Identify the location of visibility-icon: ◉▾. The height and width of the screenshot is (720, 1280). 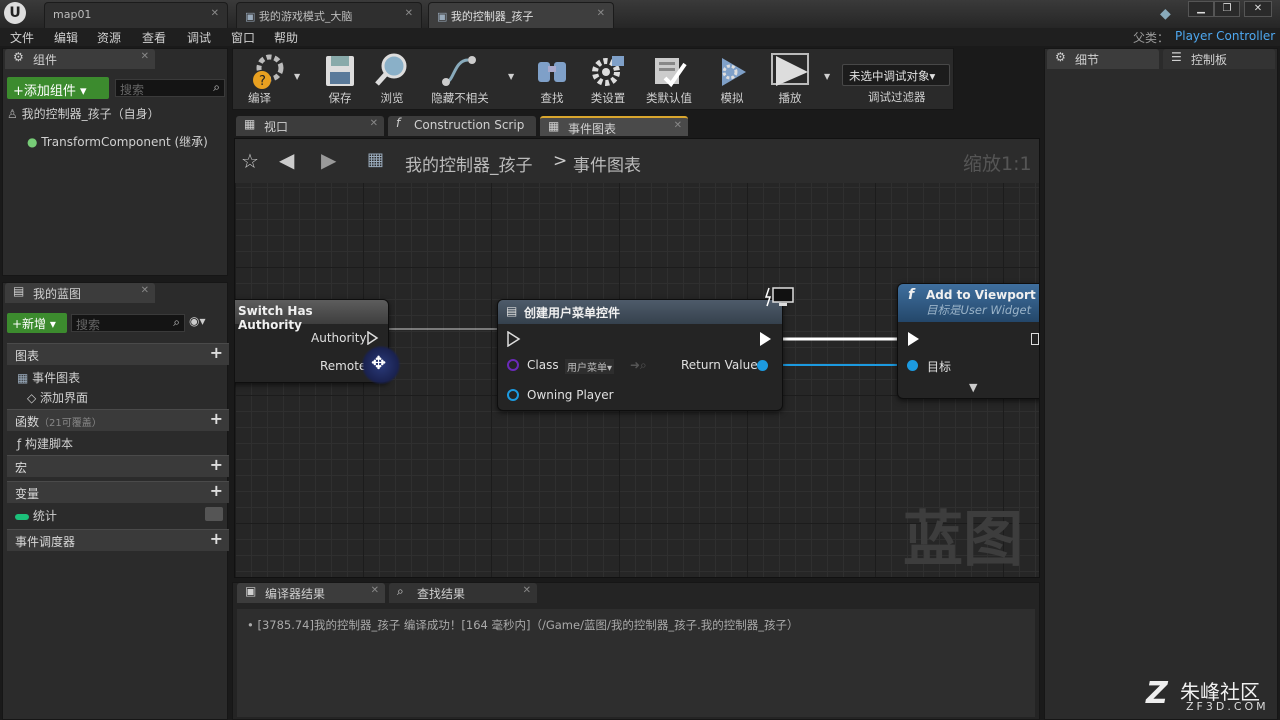
(197, 321).